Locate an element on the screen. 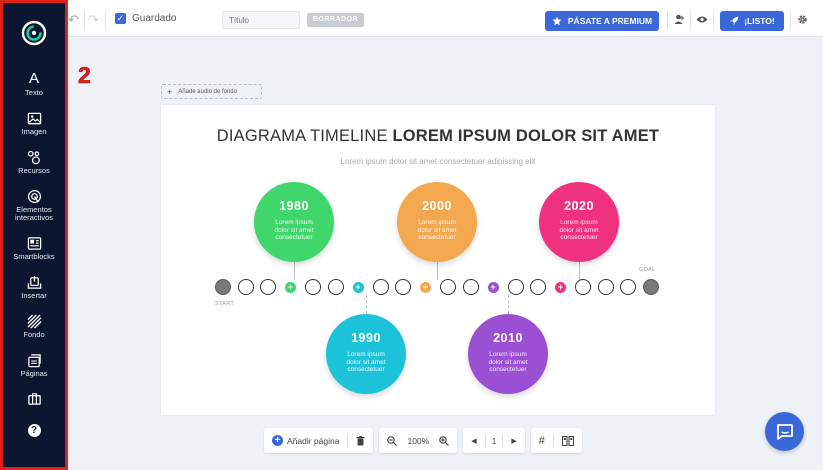 The height and width of the screenshot is (470, 823). sidebar-item-label: Smartblocks is located at coordinates (34, 256).